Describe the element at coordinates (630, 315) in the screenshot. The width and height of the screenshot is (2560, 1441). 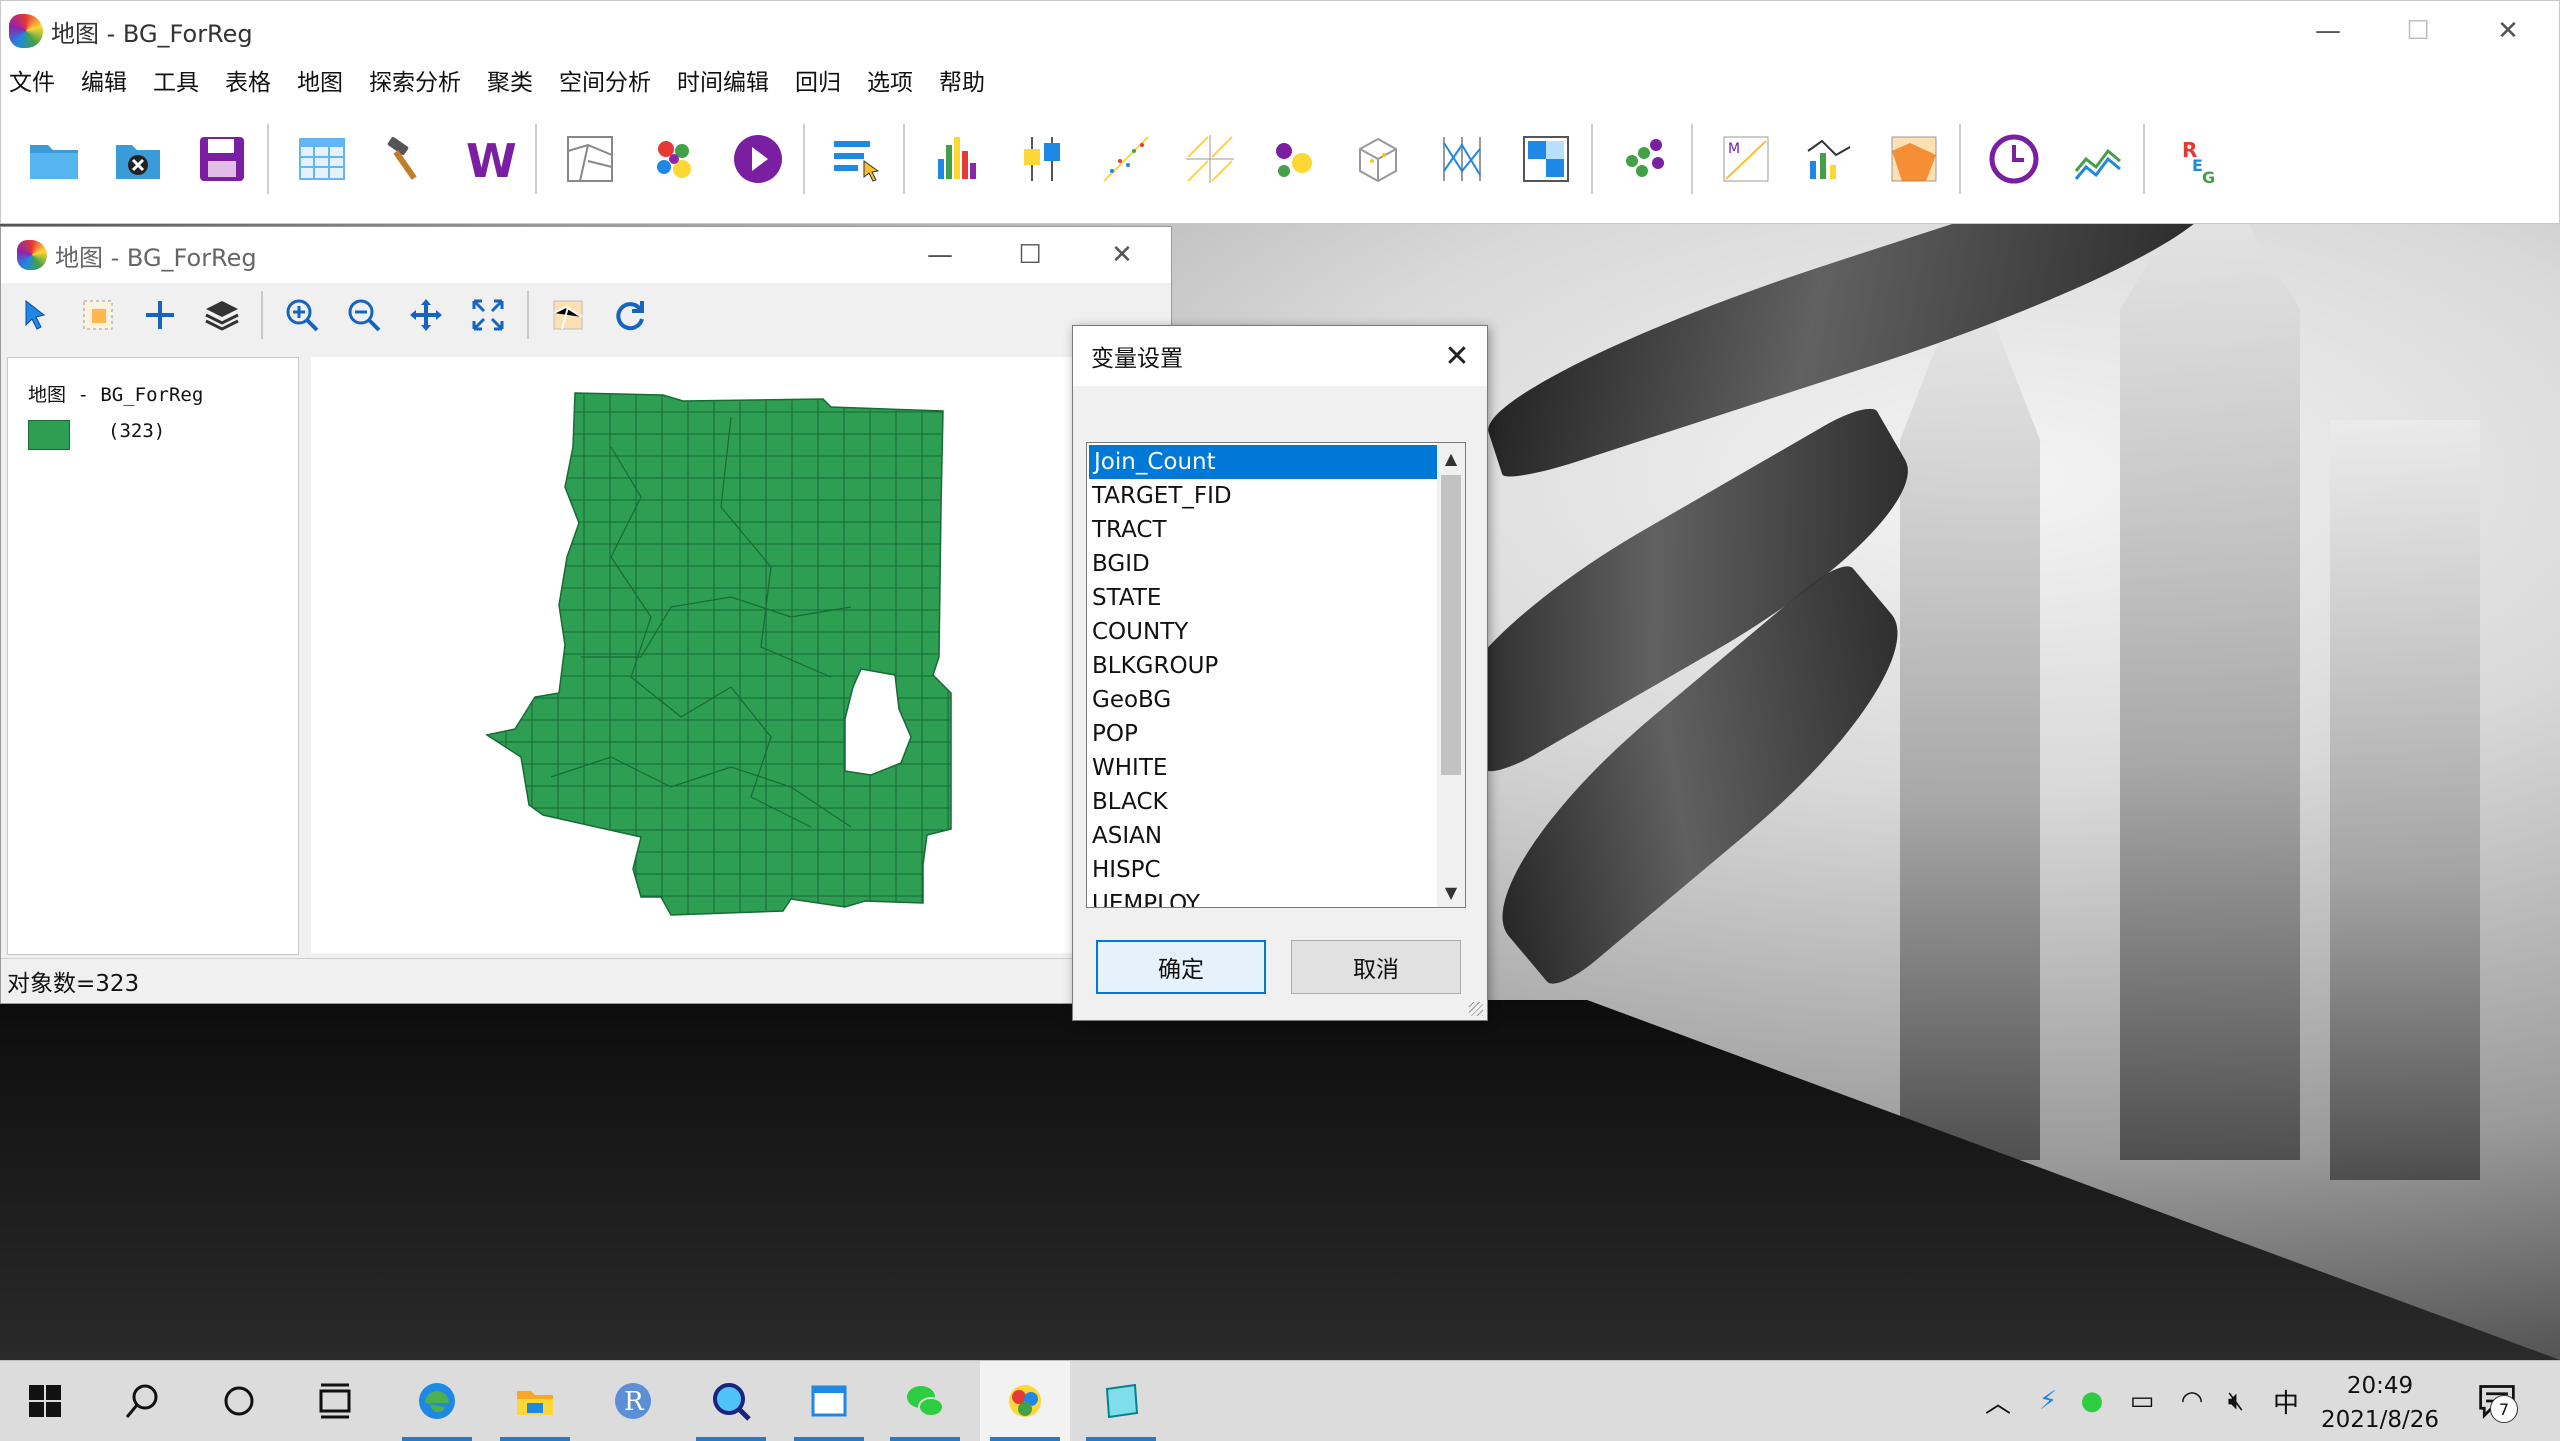
I see `refresh-button` at that location.